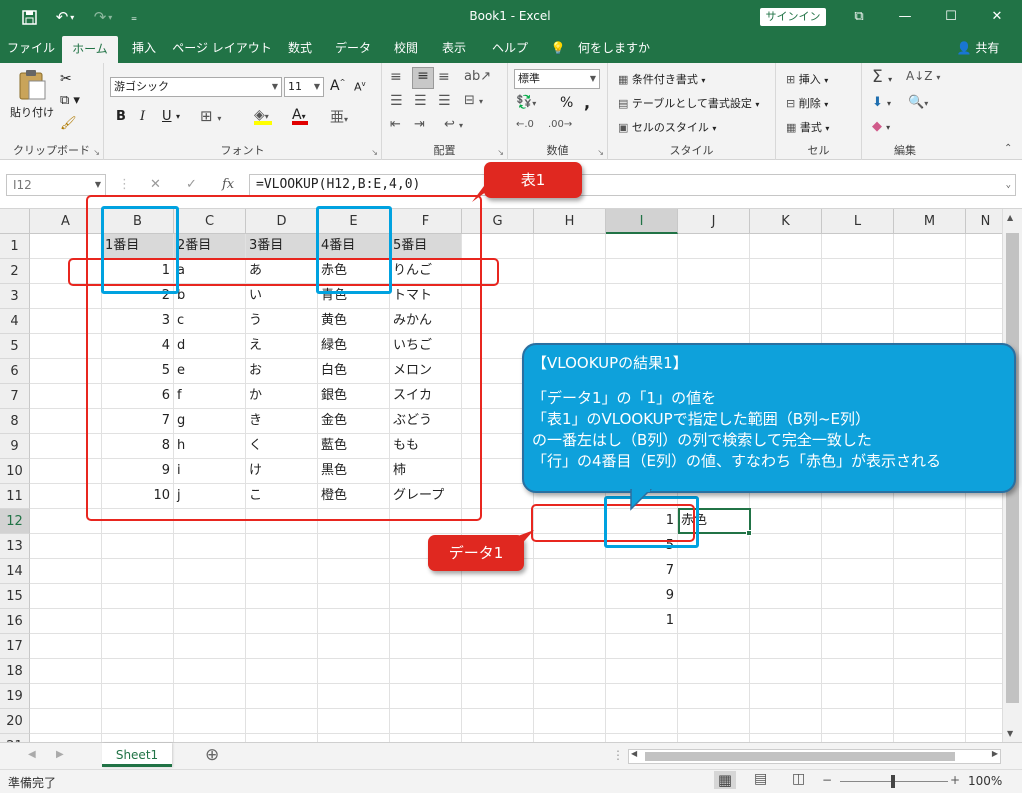  What do you see at coordinates (31, 48) in the screenshot?
I see `tab-file: ファイル` at bounding box center [31, 48].